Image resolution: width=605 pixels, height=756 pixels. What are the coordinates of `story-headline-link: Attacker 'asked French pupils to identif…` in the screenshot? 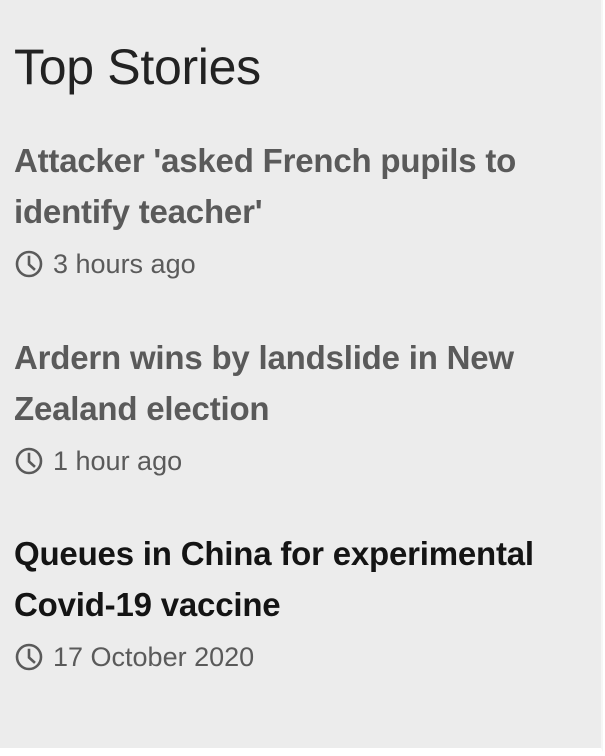 It's located at (306, 186).